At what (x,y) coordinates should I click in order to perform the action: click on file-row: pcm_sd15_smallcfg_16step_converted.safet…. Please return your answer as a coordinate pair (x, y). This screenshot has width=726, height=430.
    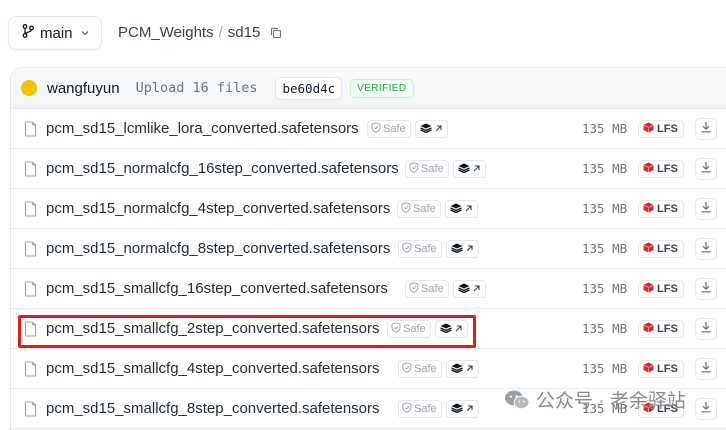
    Looking at the image, I should click on (368, 289).